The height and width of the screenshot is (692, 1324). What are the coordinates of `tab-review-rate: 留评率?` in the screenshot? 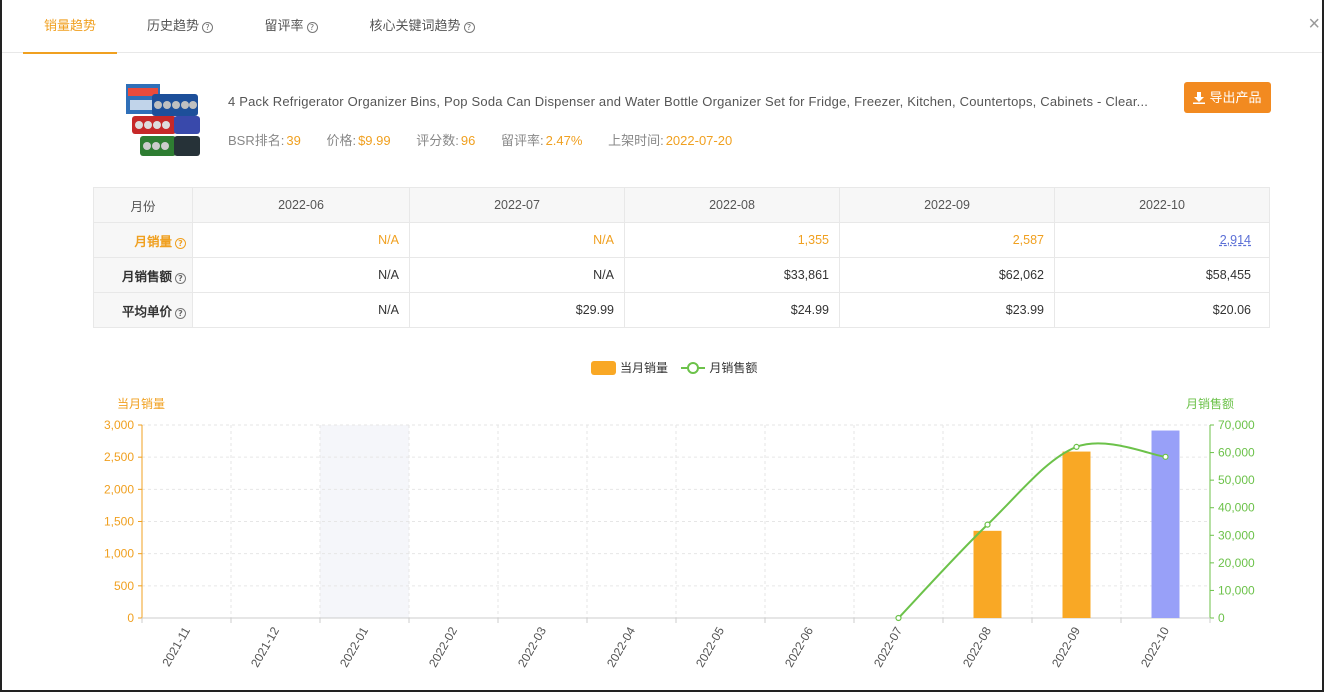 It's located at (291, 26).